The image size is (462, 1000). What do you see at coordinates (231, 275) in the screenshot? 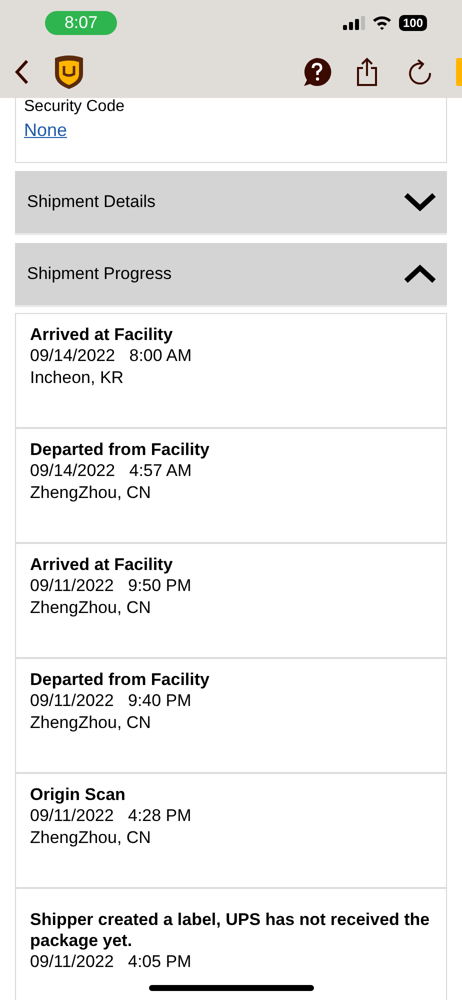
I see `accordion-header: Shipment Progress` at bounding box center [231, 275].